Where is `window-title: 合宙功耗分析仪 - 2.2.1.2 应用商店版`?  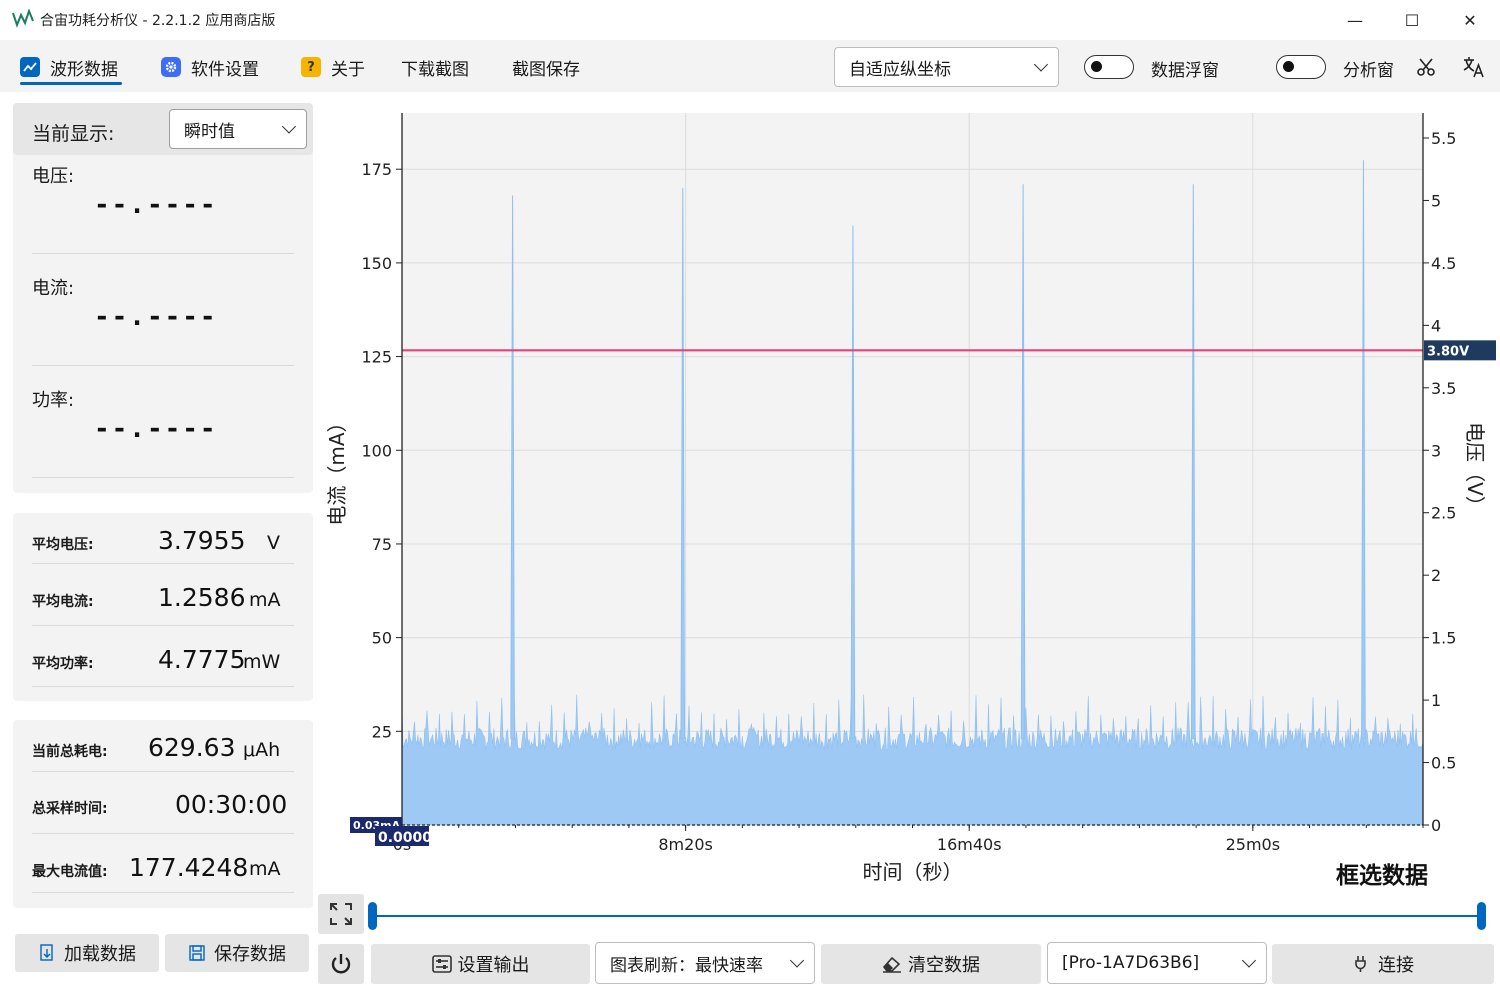
window-title: 合宙功耗分析仪 - 2.2.1.2 应用商店版 is located at coordinates (158, 21).